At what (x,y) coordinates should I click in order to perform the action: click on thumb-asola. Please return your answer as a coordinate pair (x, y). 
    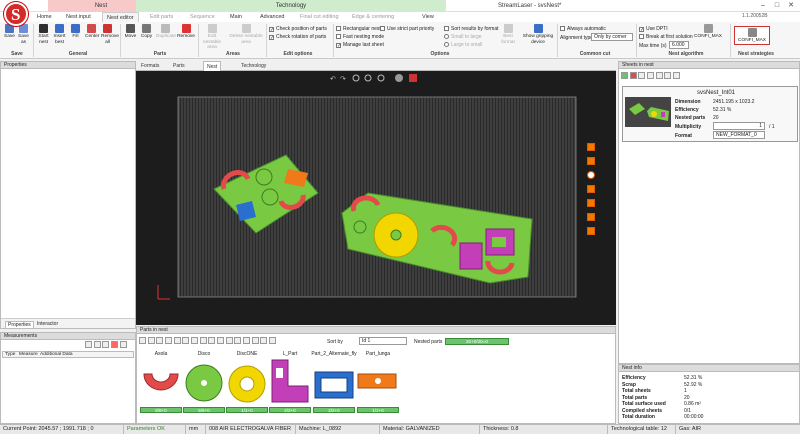
    Looking at the image, I should click on (161, 382).